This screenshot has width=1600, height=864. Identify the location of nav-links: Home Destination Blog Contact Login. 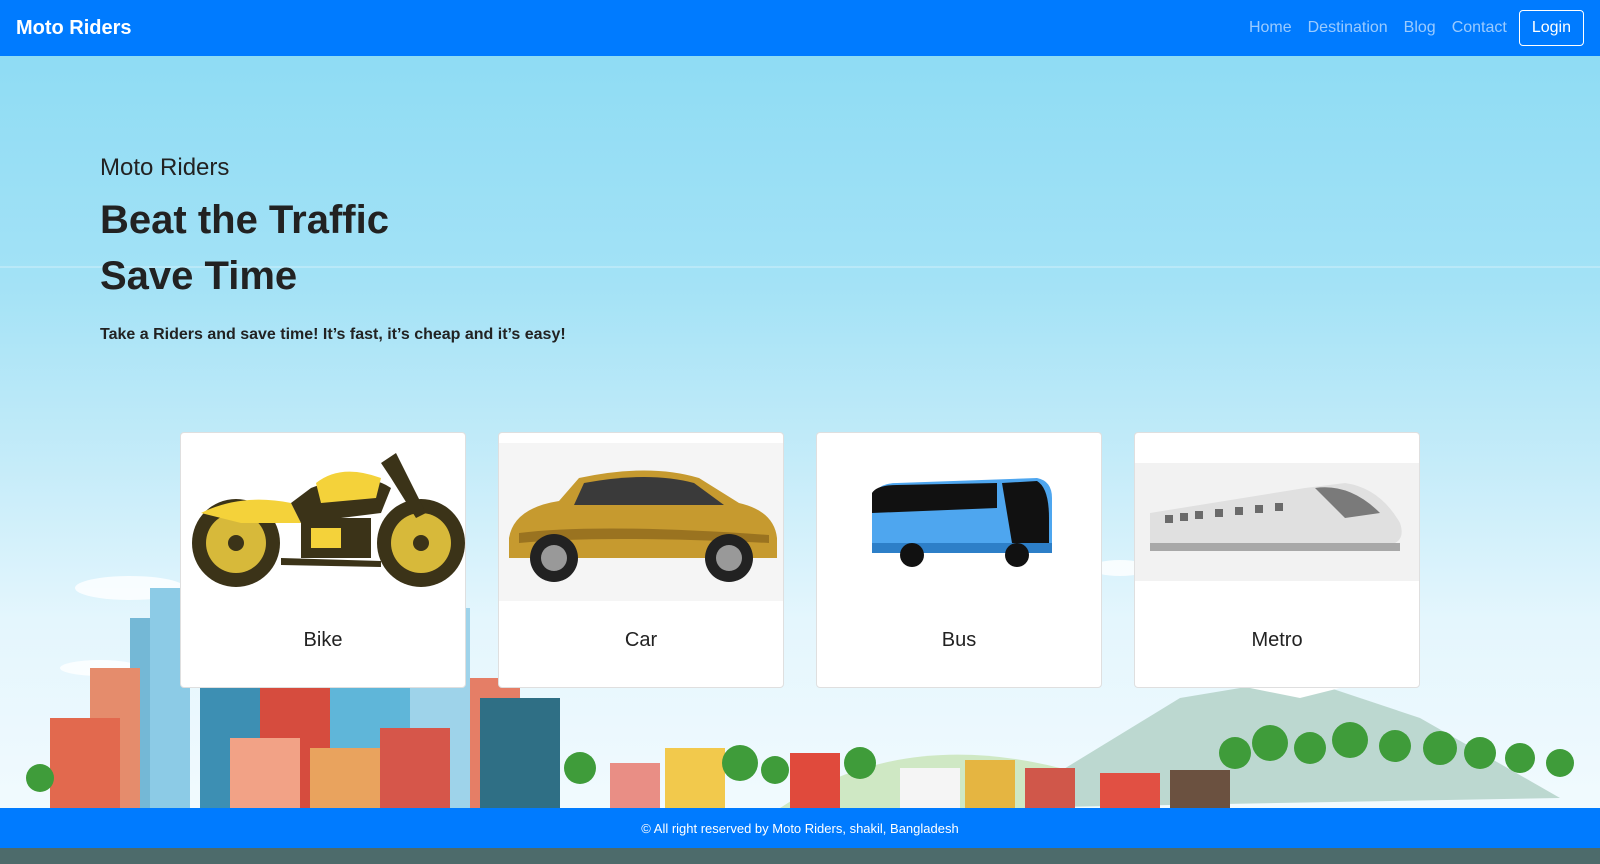
(1408, 28).